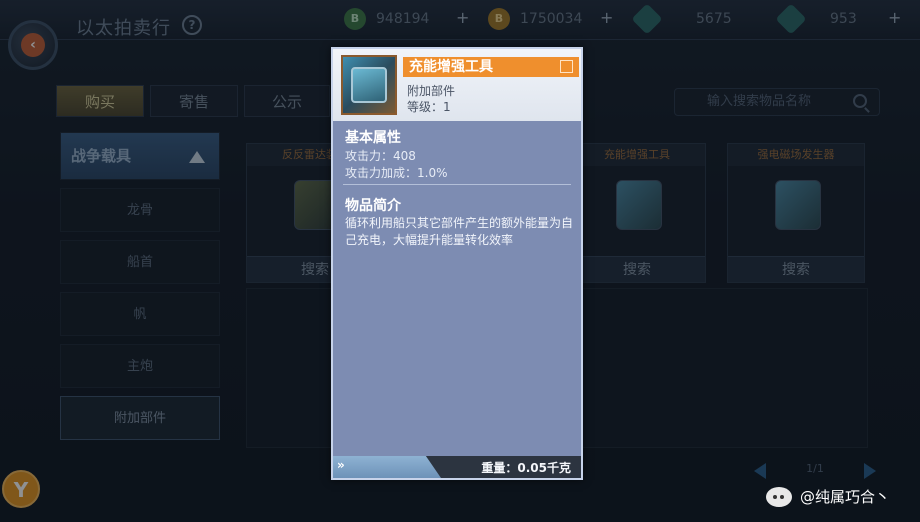 This screenshot has width=920, height=522. What do you see at coordinates (843, 19) in the screenshot?
I see `currency-value: 953` at bounding box center [843, 19].